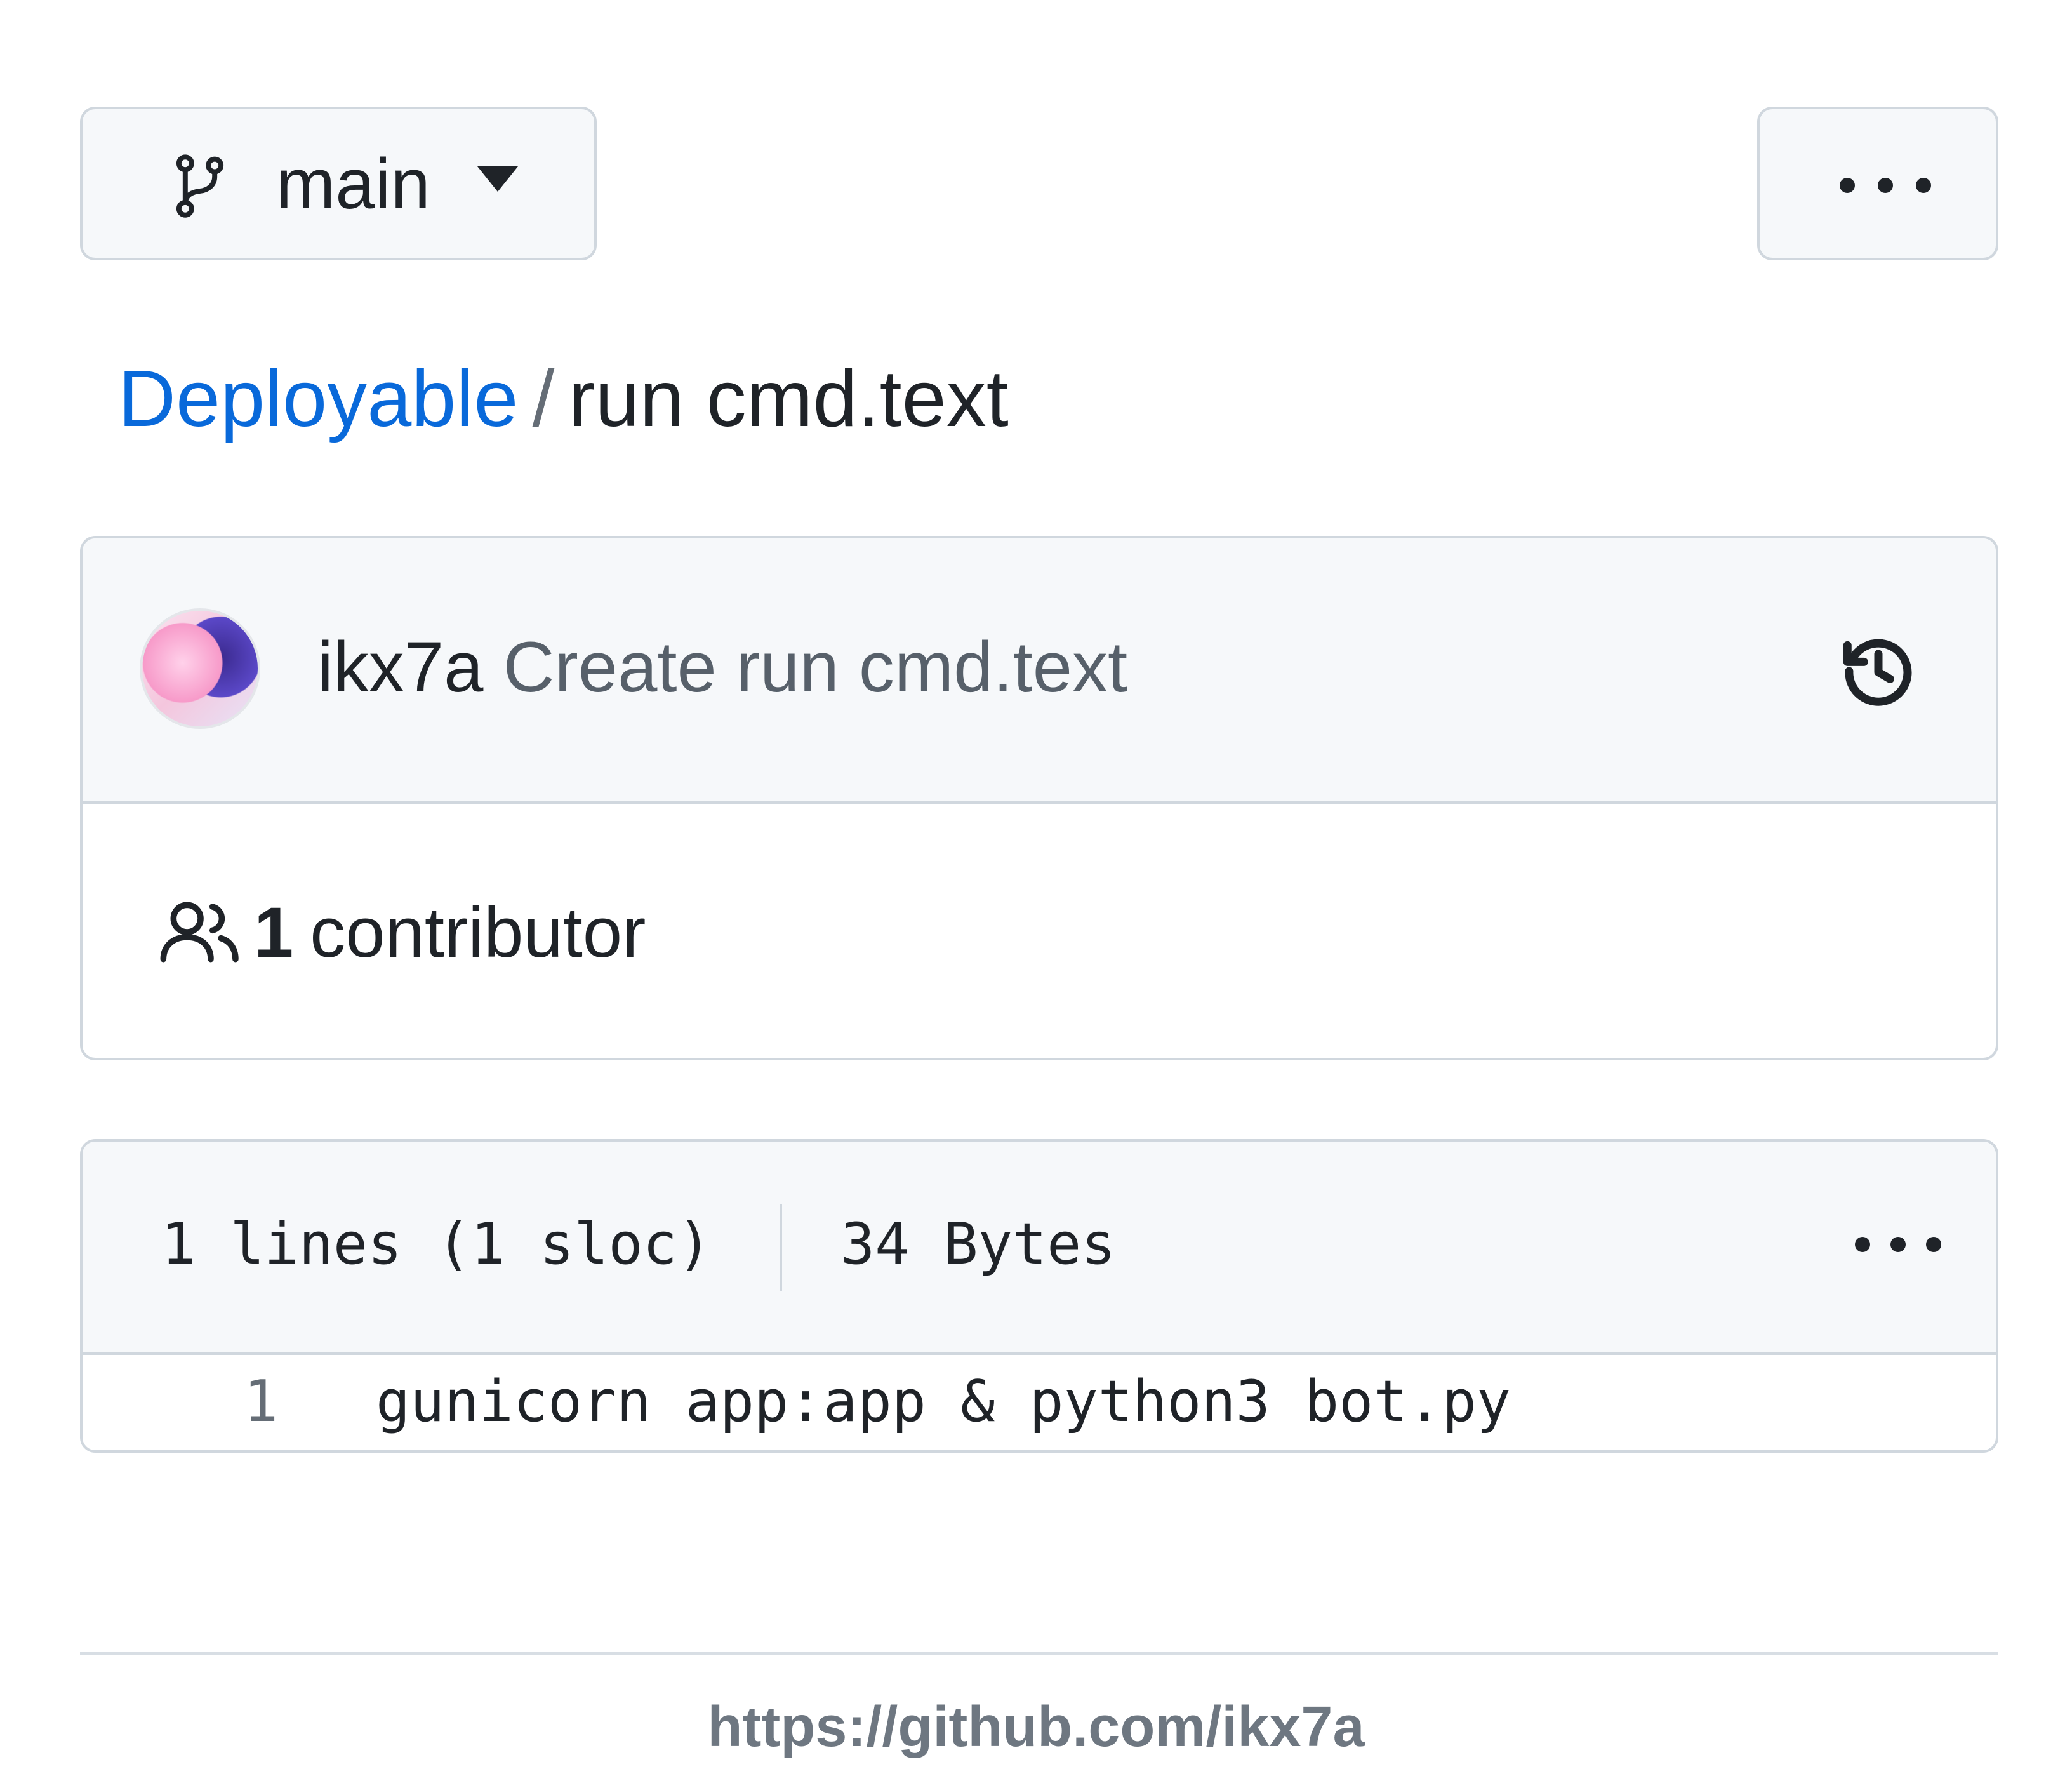  Describe the element at coordinates (815, 667) in the screenshot. I see `commit-message-link: Create run cmd.text` at that location.